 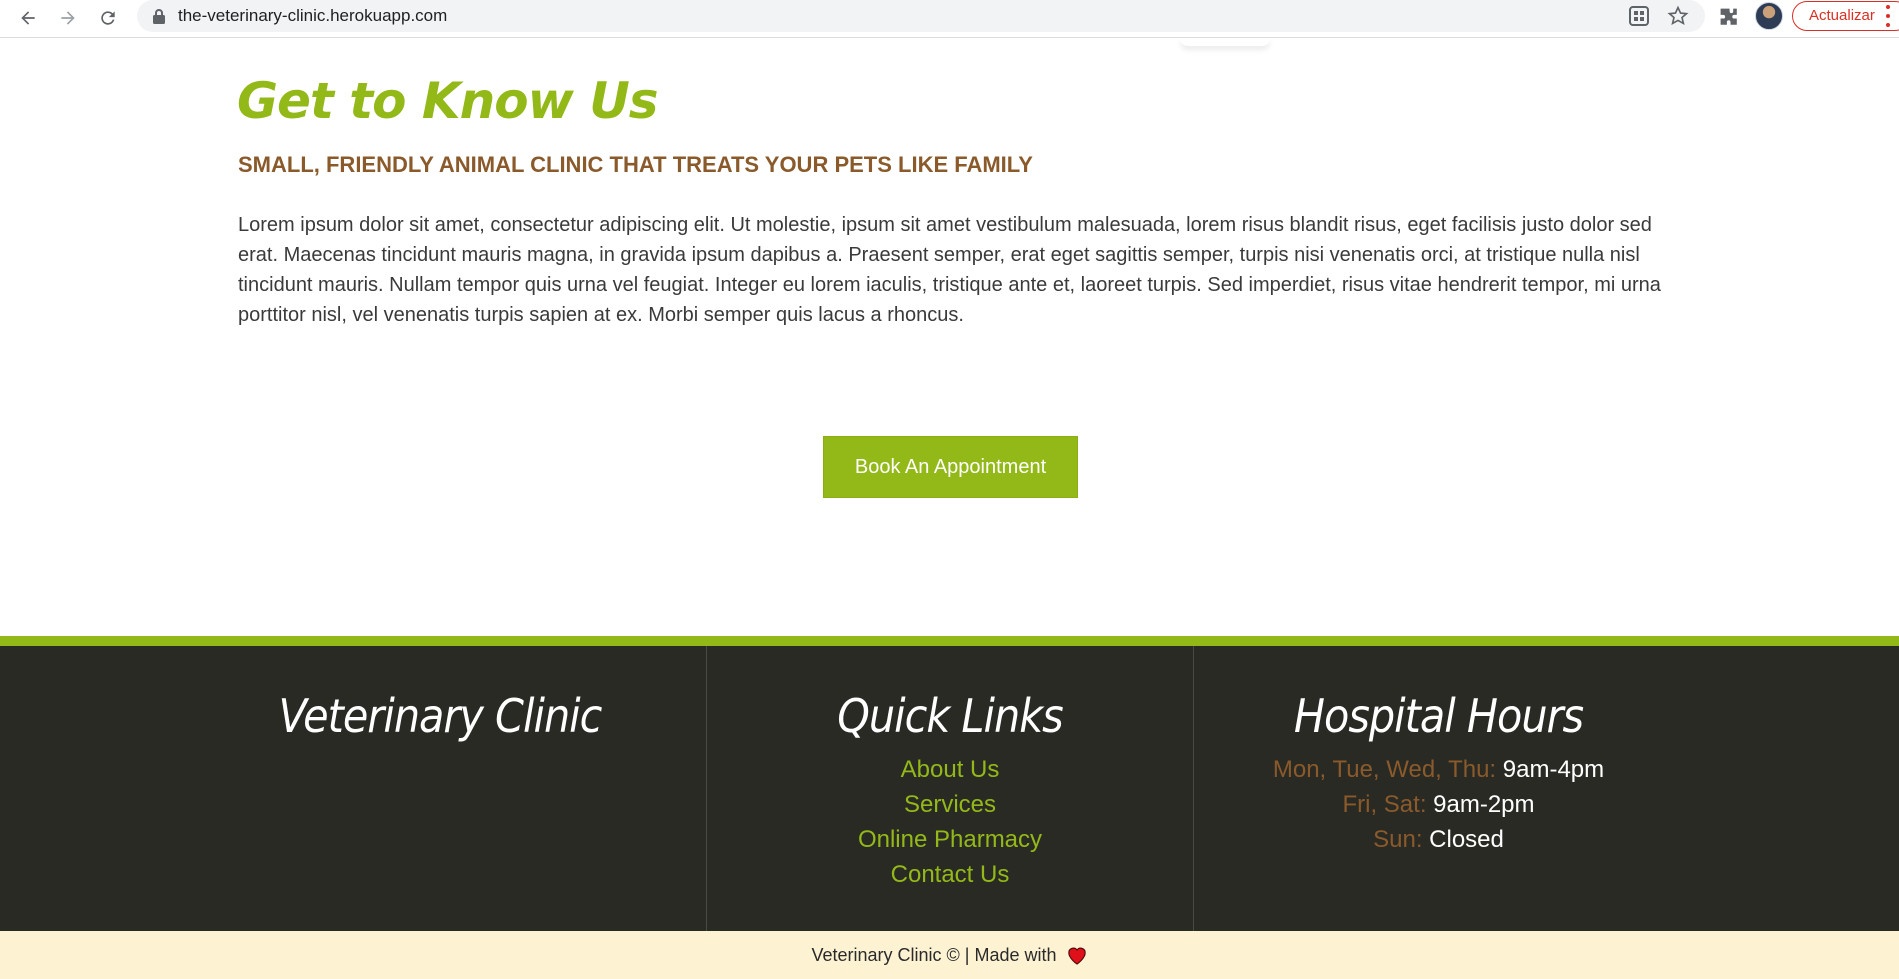 I want to click on back-icon, so click(x=28, y=18).